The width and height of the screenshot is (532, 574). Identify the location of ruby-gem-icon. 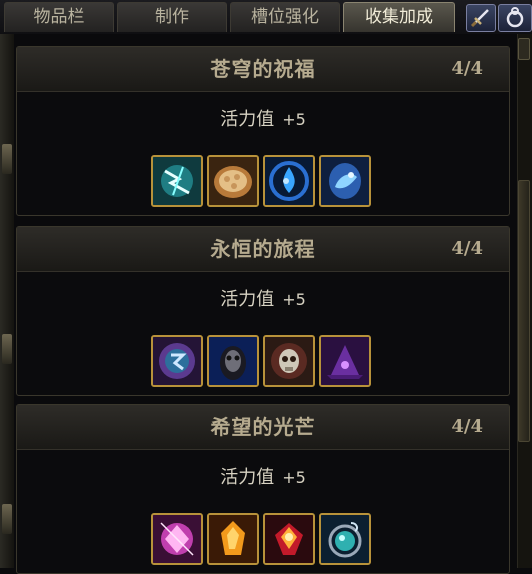
(289, 539).